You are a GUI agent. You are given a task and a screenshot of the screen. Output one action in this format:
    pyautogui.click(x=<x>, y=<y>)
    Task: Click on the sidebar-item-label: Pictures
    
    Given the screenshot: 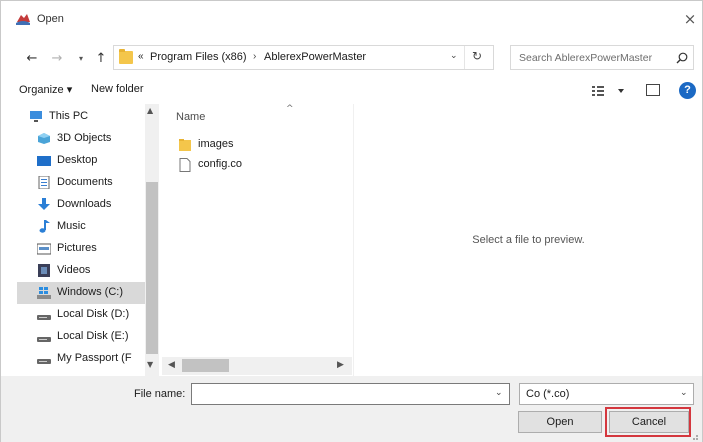 What is the action you would take?
    pyautogui.click(x=77, y=248)
    